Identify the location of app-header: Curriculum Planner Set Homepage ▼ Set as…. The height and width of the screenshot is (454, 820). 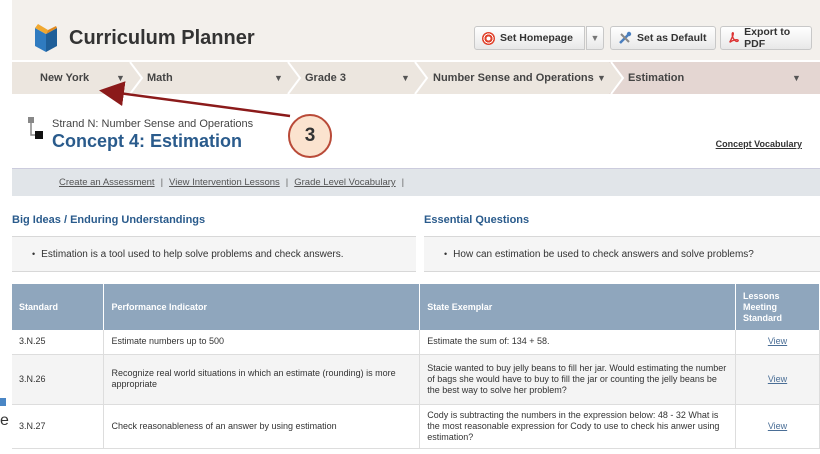
(416, 30).